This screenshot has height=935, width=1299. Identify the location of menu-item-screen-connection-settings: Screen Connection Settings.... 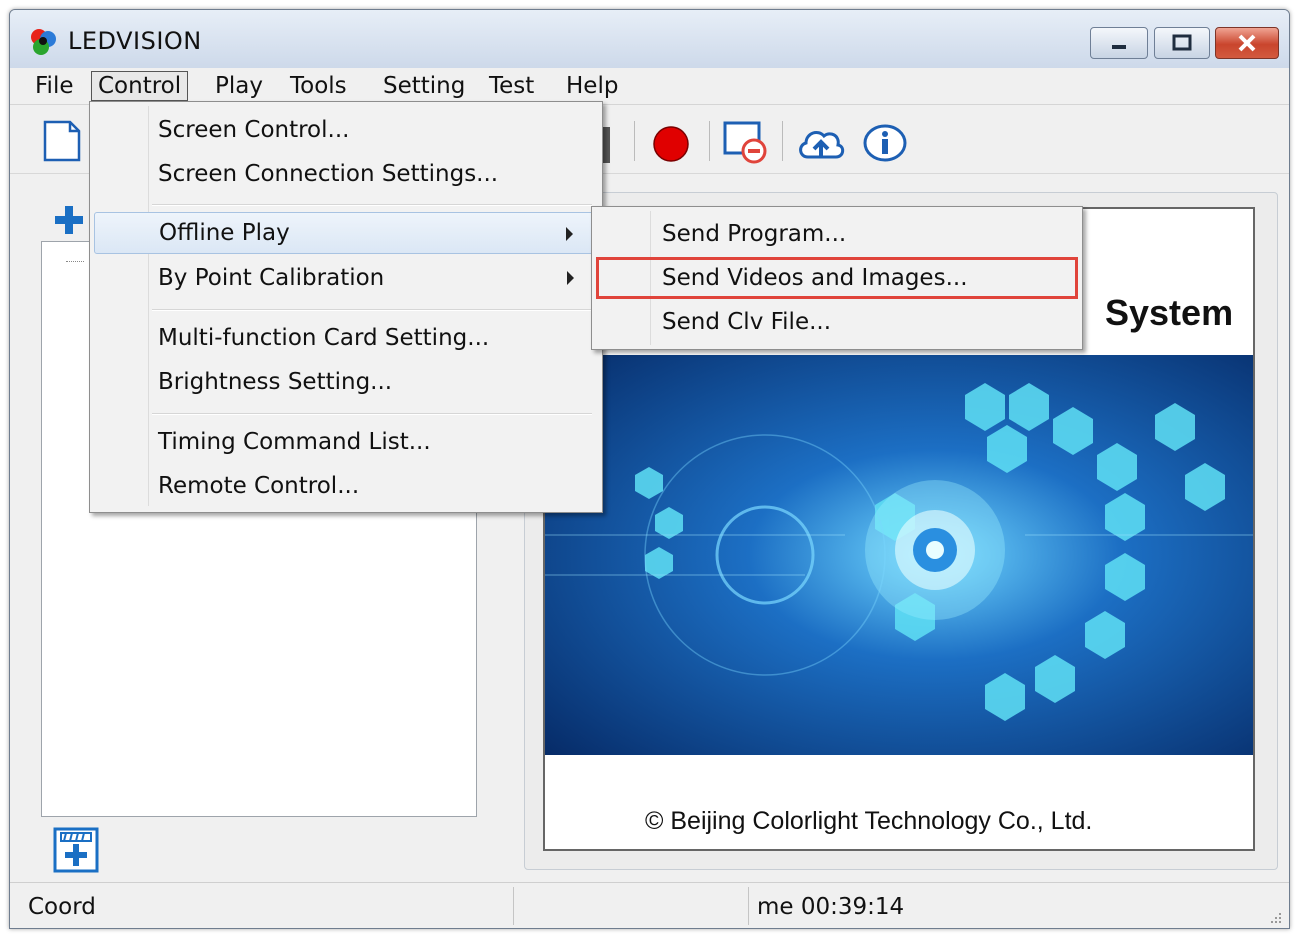
(345, 174).